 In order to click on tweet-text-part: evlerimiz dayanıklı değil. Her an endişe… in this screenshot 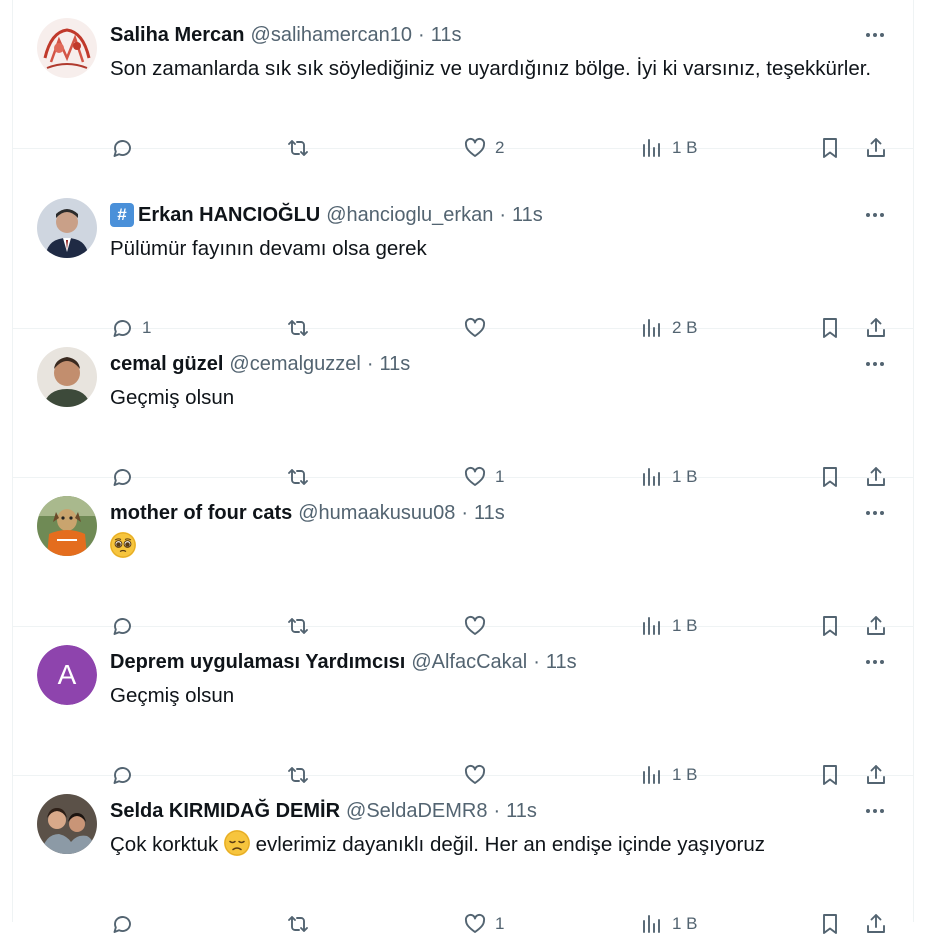, I will do `click(510, 844)`.